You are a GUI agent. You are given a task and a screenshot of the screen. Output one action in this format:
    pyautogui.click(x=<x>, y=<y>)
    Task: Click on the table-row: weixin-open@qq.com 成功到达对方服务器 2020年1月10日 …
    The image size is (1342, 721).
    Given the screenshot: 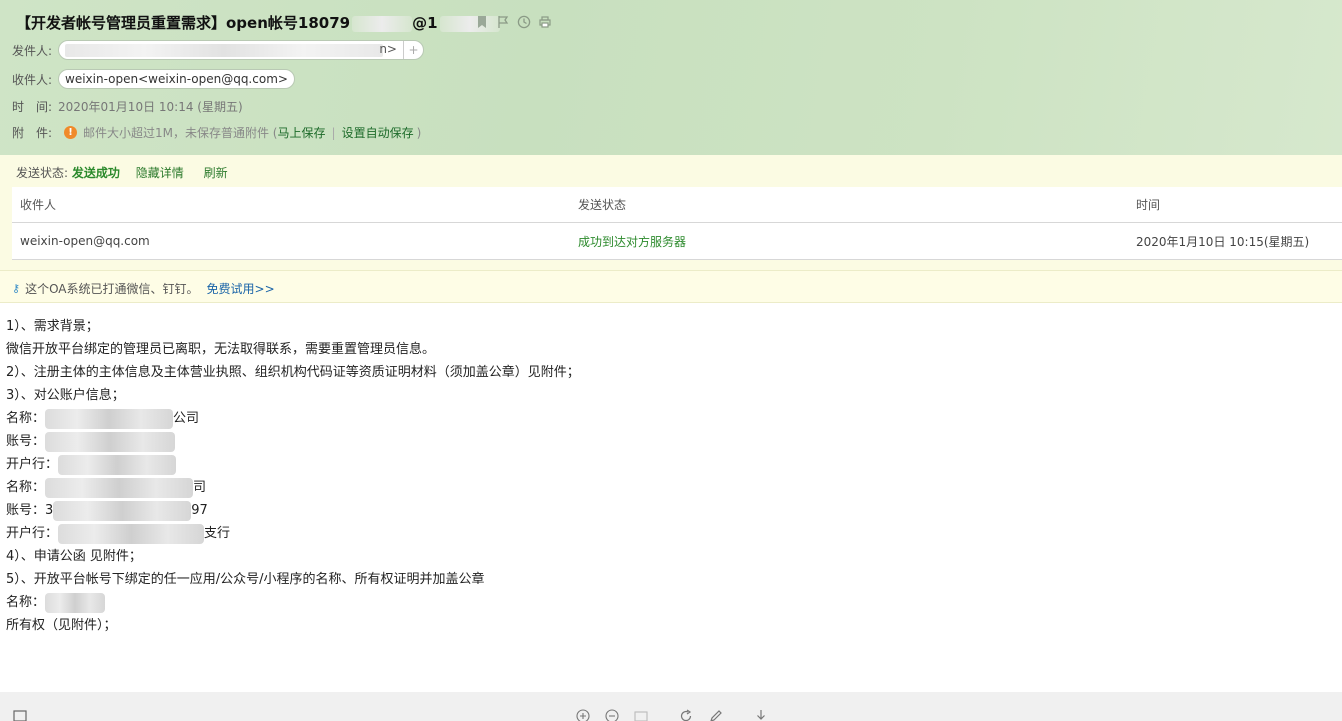 What is the action you would take?
    pyautogui.click(x=677, y=241)
    